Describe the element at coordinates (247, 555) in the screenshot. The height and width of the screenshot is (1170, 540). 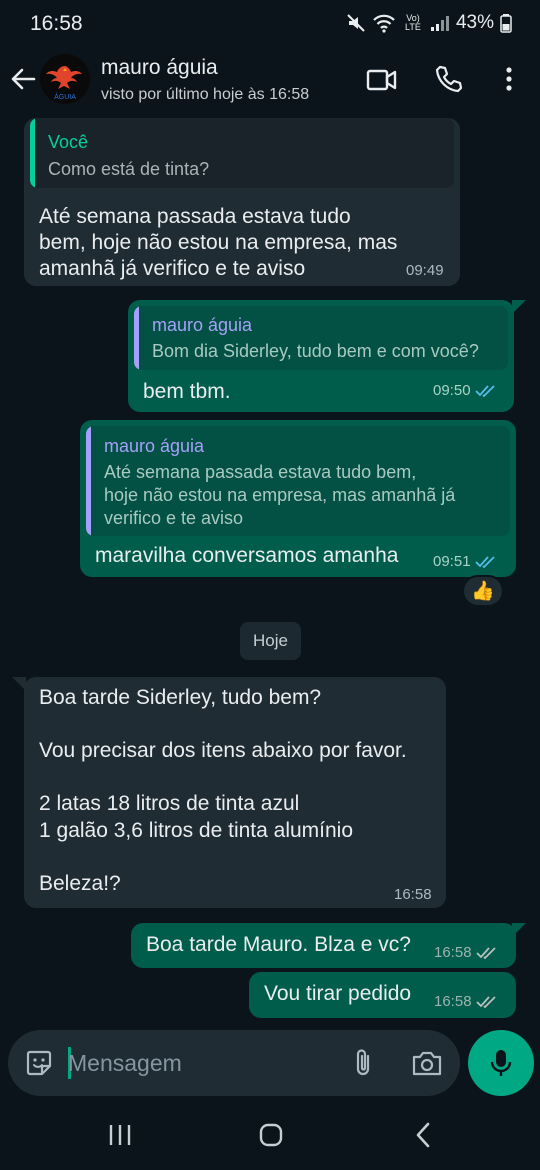
I see `message-text: maravilha conversamos amanha` at that location.